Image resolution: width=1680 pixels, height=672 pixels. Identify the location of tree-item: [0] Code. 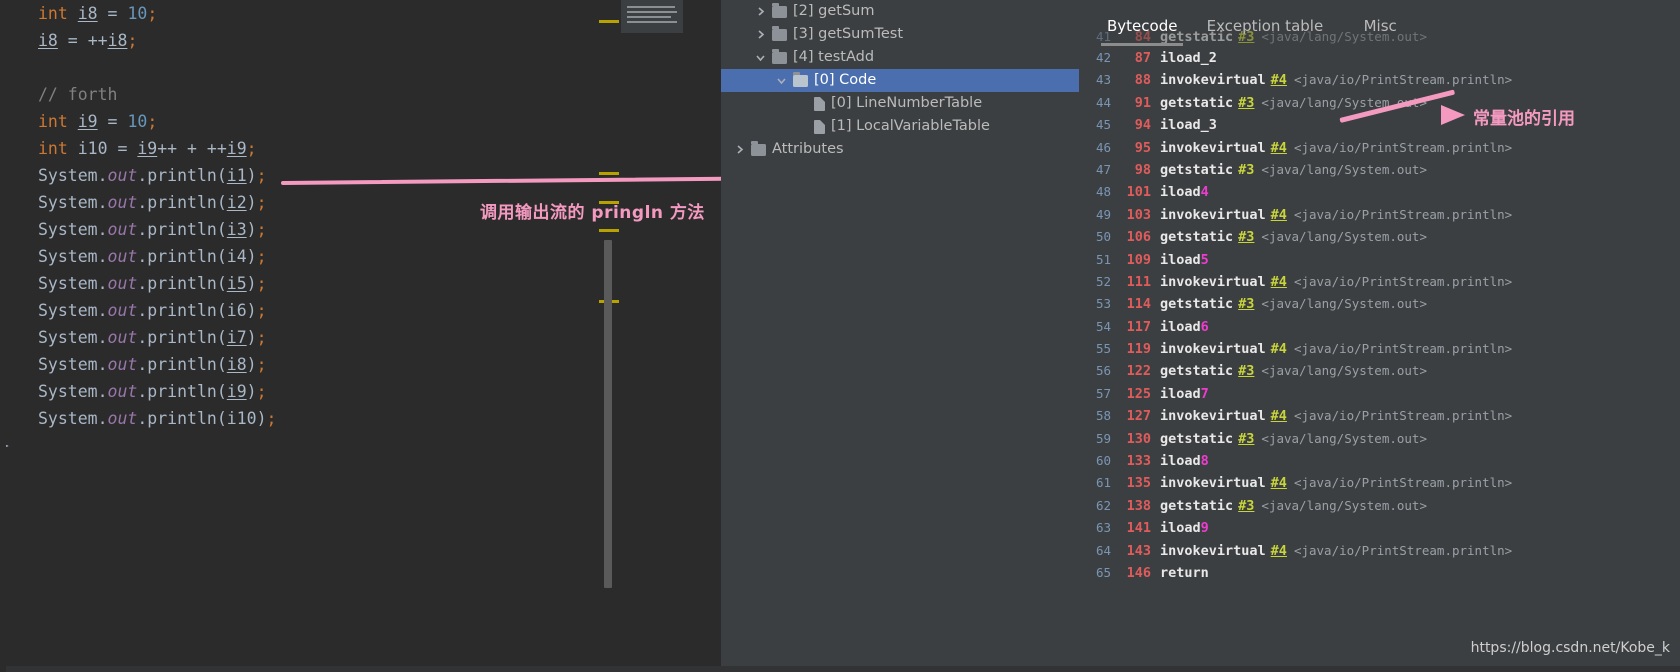
(900, 80).